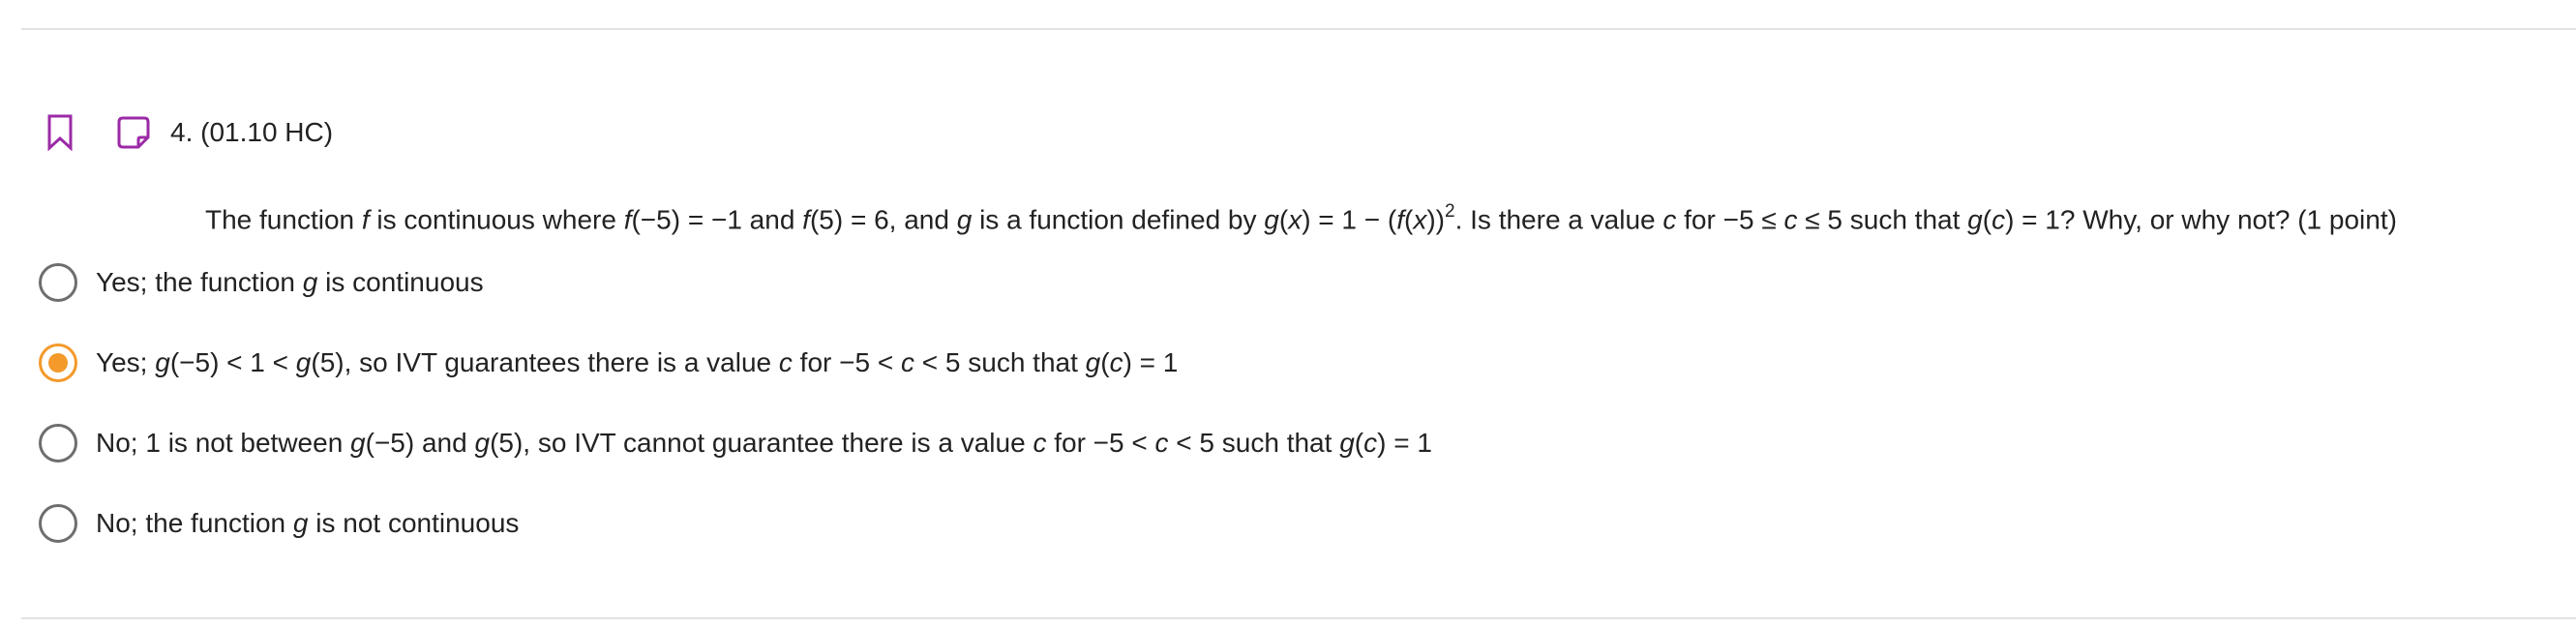 The image size is (2576, 627). I want to click on bottom-divider, so click(1298, 618).